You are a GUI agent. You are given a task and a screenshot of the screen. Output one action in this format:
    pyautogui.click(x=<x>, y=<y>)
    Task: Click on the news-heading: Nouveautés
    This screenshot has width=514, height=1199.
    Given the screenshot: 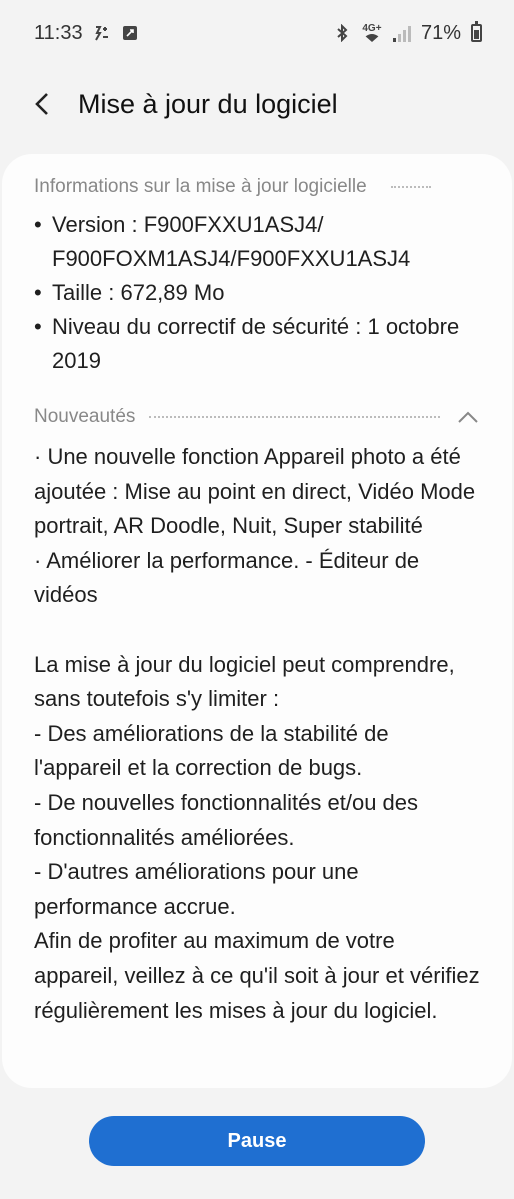 What is the action you would take?
    pyautogui.click(x=85, y=416)
    